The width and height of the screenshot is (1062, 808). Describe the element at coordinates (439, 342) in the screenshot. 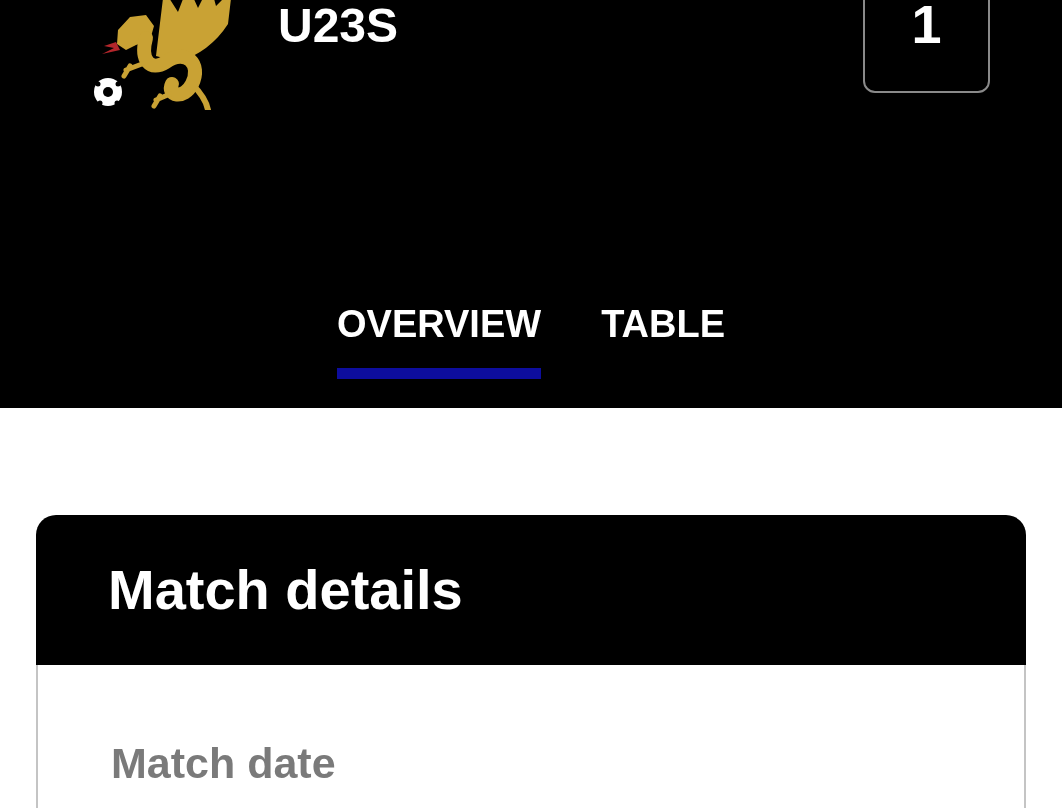

I see `tab: OVERVIEW` at that location.